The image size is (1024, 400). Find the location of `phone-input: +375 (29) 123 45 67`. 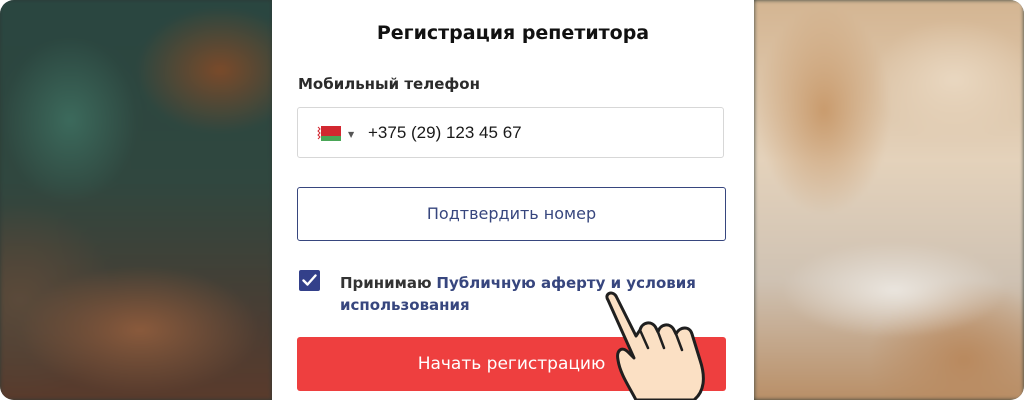

phone-input: +375 (29) 123 45 67 is located at coordinates (445, 133).